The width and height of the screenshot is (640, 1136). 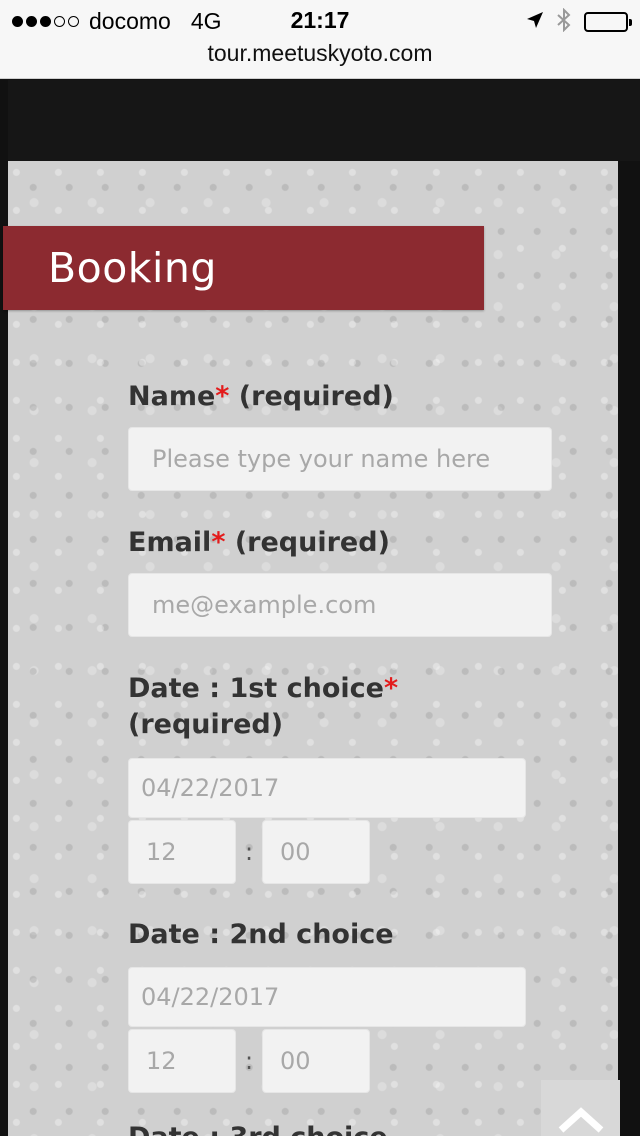 I want to click on back-to-top-button, so click(x=580, y=1108).